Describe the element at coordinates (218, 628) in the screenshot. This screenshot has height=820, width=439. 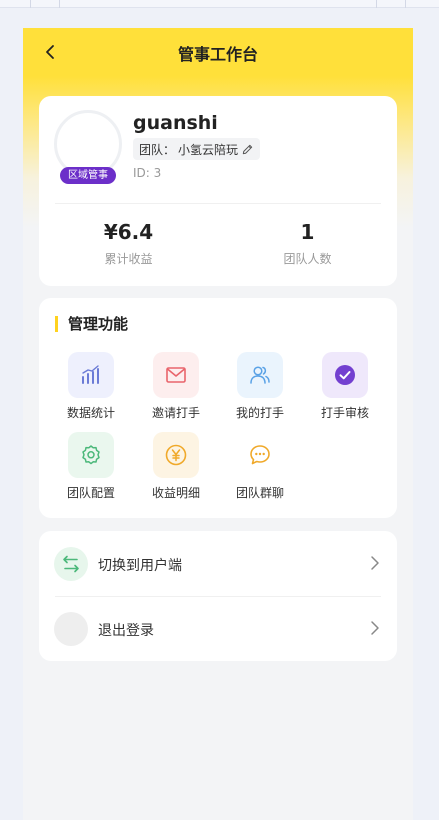
I see `logout-row: 退出登录` at that location.